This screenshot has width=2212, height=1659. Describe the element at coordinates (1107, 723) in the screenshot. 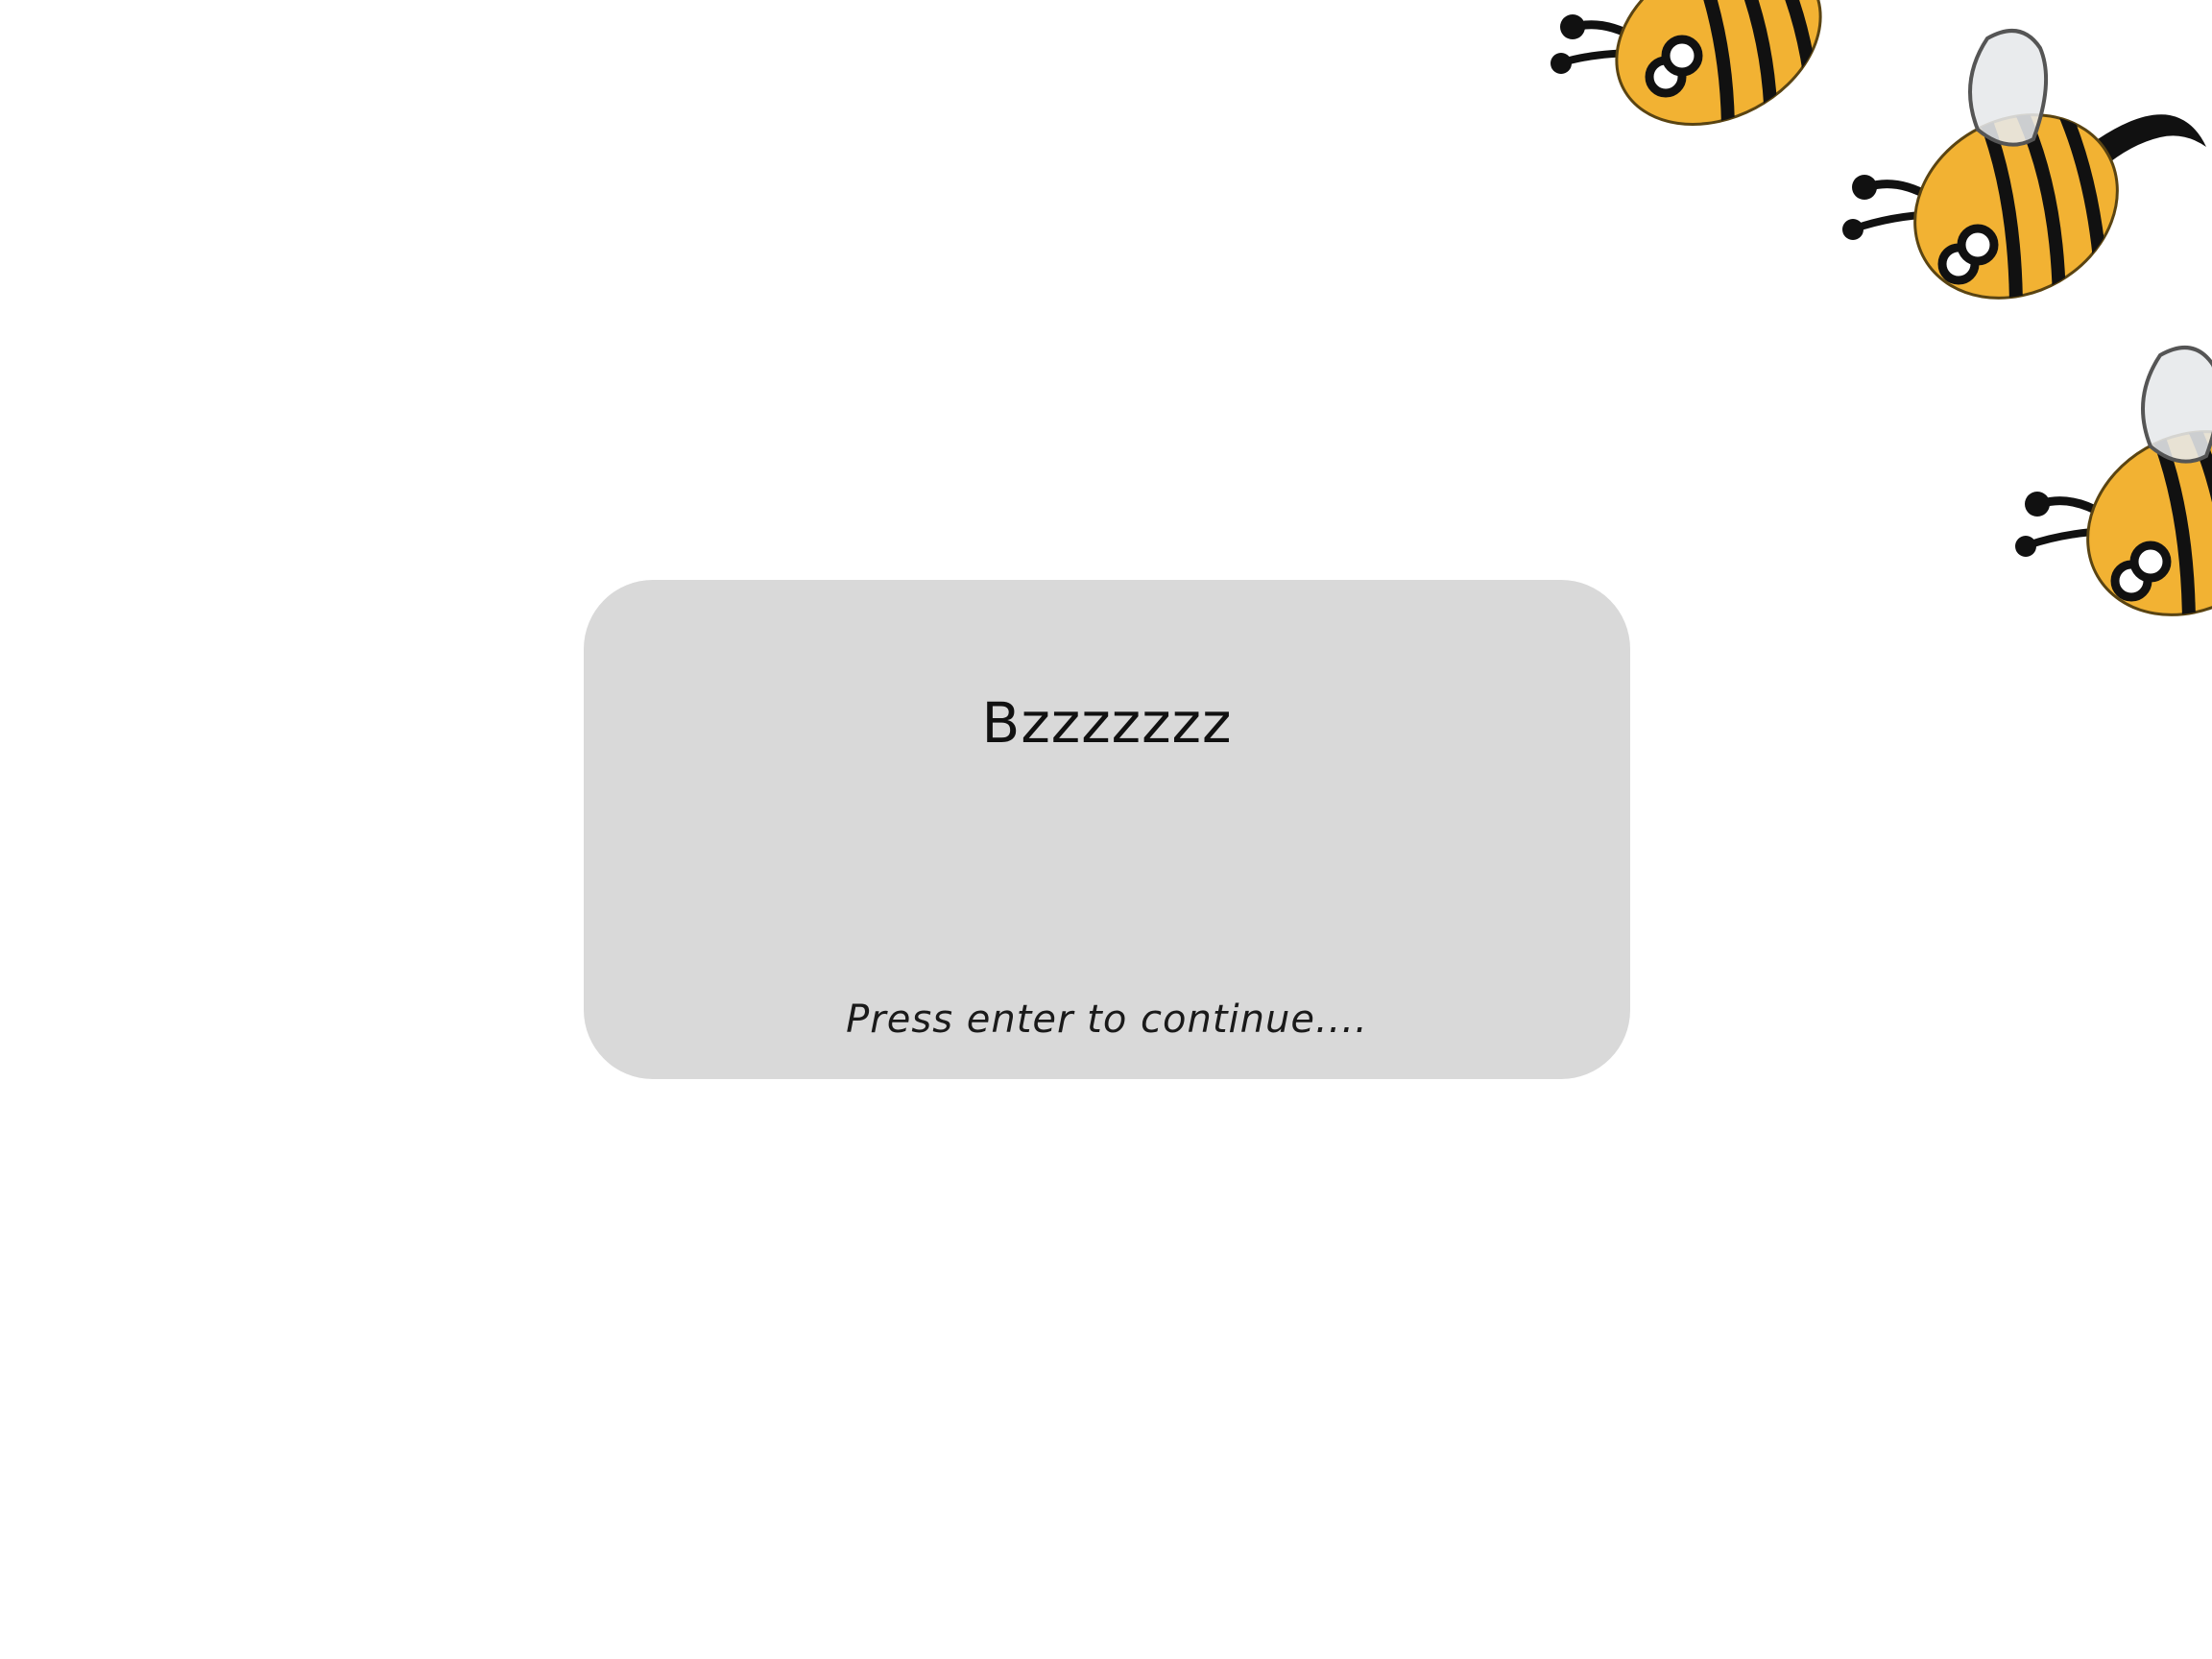

I see `dialog-text: Bzzzzzzz` at that location.